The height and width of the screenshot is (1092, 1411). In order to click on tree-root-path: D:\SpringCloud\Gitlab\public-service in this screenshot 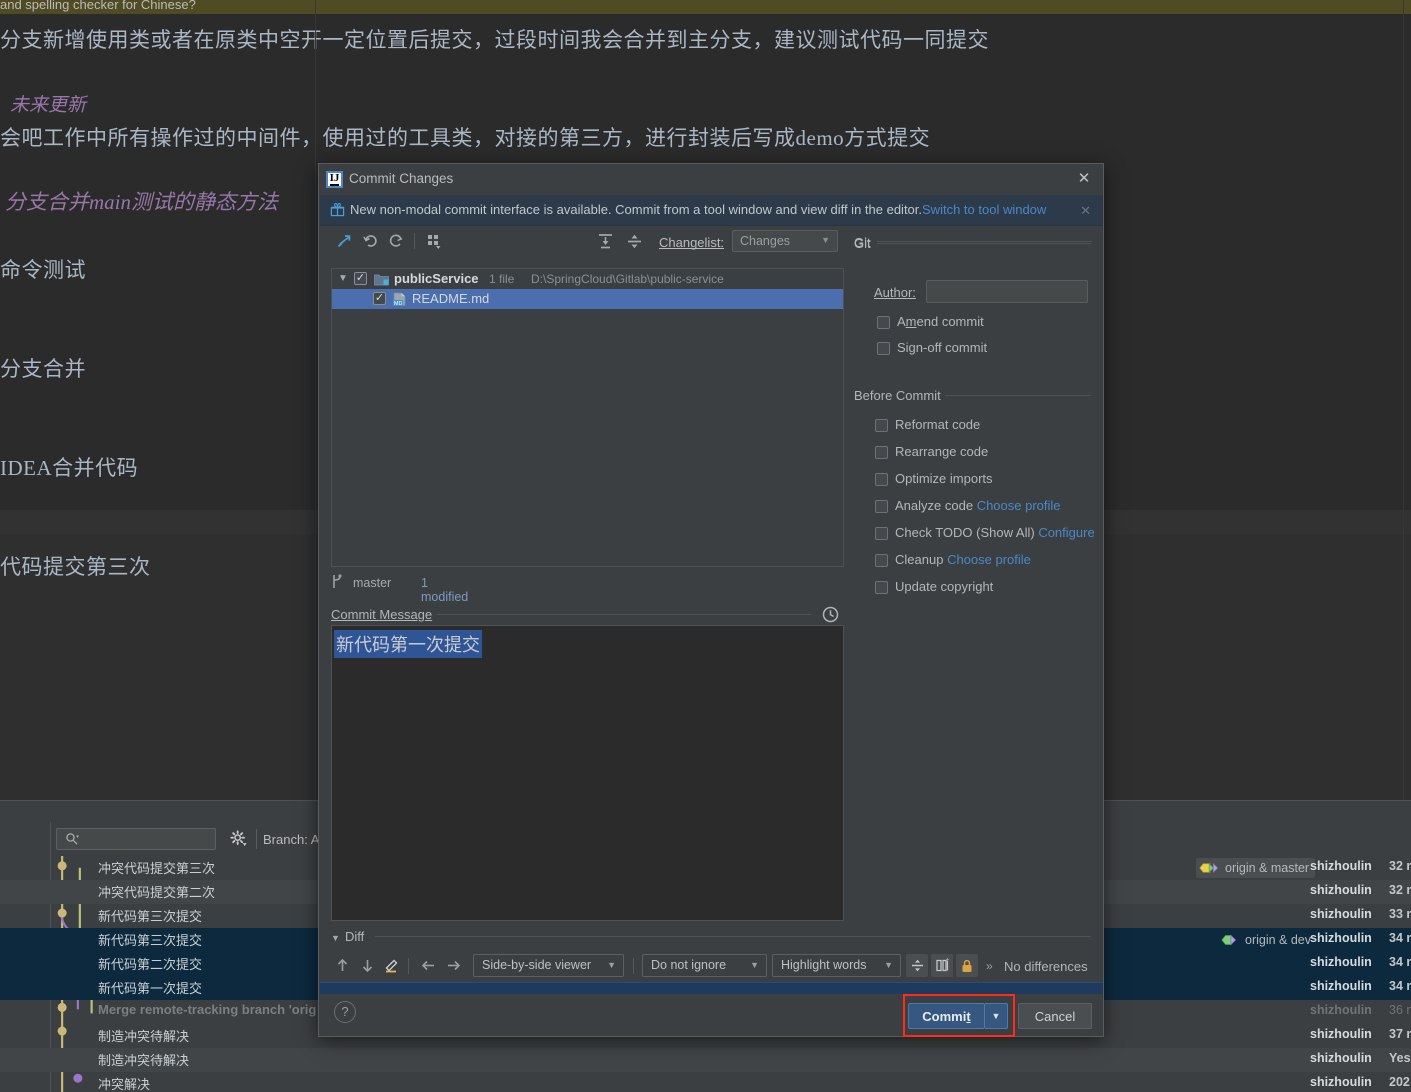, I will do `click(627, 279)`.